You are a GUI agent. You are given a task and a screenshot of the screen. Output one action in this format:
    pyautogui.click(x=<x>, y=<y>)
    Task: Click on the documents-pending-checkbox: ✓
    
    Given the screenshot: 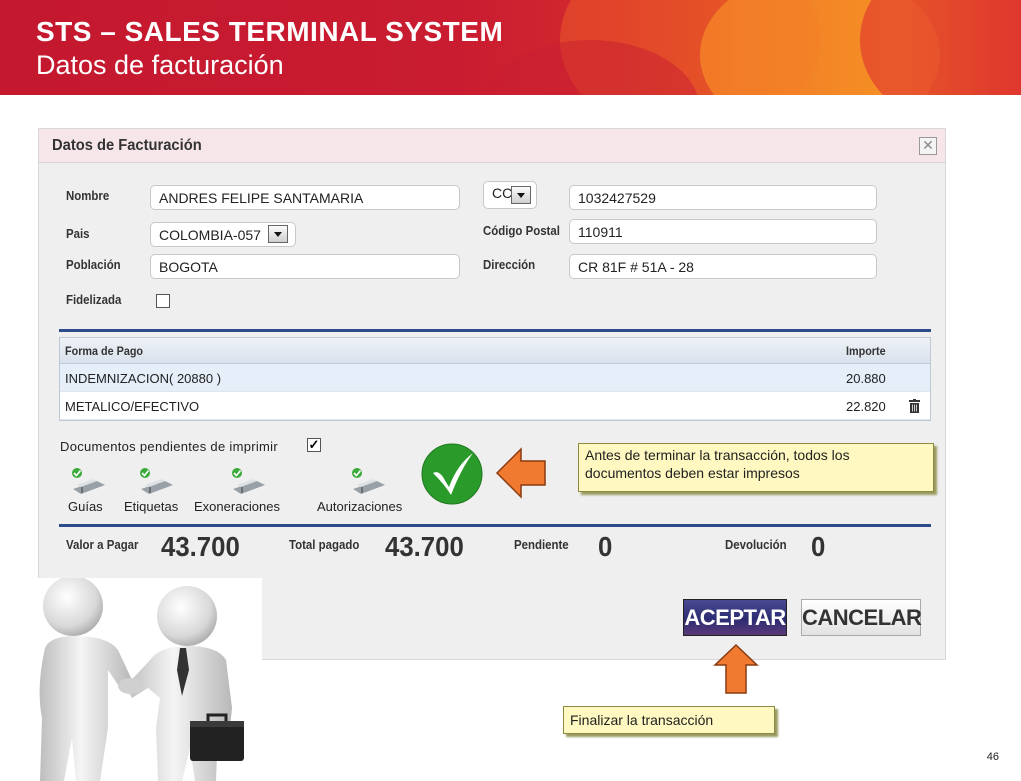 What is the action you would take?
    pyautogui.click(x=314, y=445)
    